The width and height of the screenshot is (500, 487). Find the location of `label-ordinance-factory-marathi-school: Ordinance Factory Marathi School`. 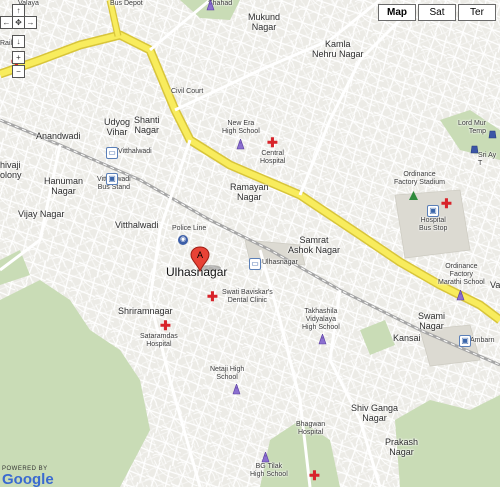

label-ordinance-factory-marathi-school: Ordinance Factory Marathi School is located at coordinates (461, 274).